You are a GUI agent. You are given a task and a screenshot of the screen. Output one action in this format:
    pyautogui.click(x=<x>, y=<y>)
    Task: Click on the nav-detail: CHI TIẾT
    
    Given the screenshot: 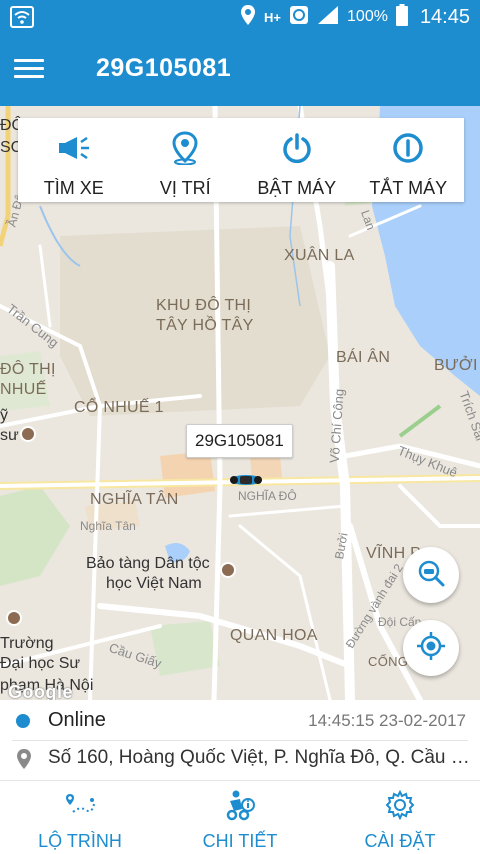 What is the action you would take?
    pyautogui.click(x=240, y=817)
    